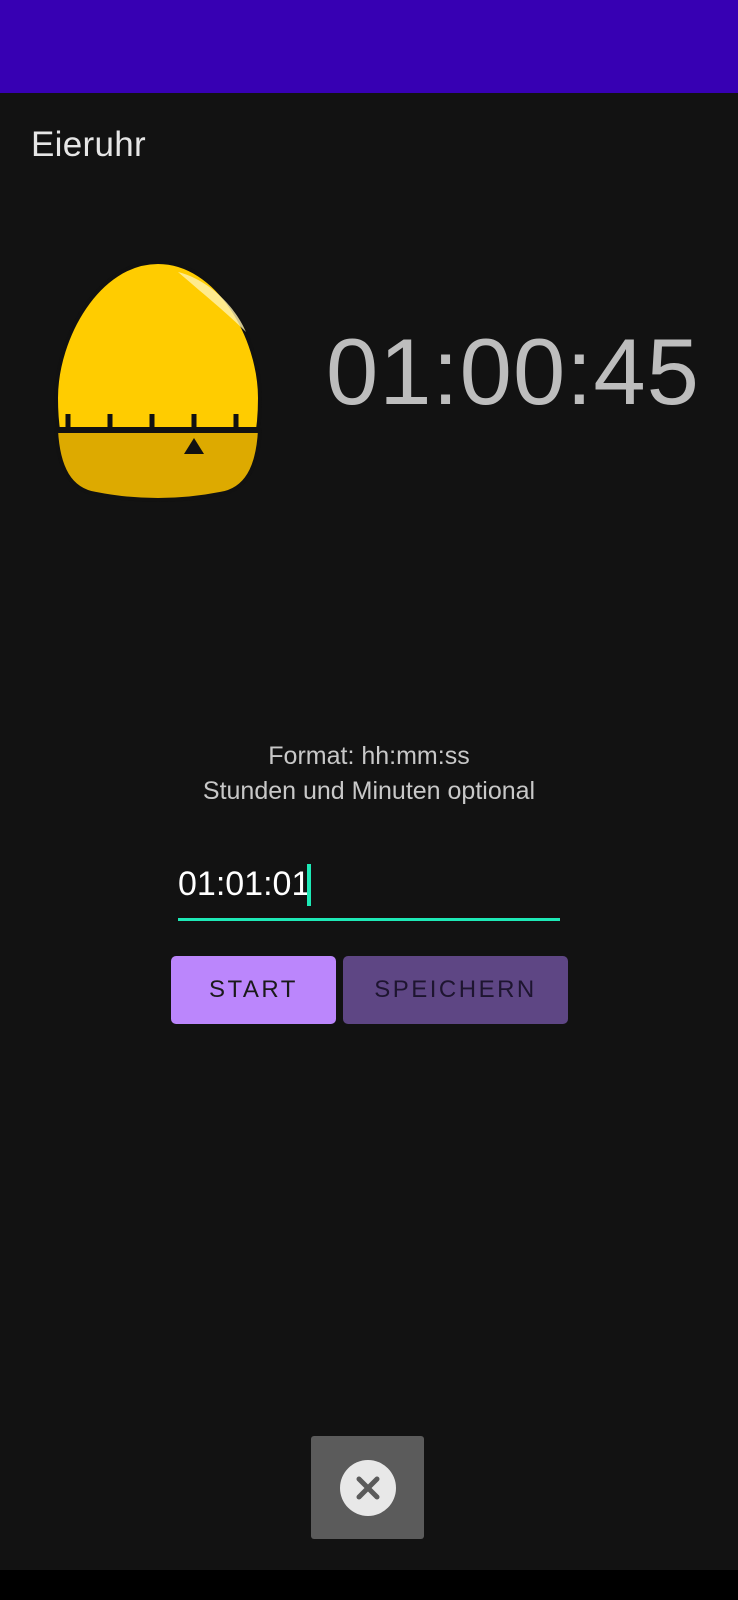 The image size is (738, 1600). I want to click on navigation-bar, so click(369, 1585).